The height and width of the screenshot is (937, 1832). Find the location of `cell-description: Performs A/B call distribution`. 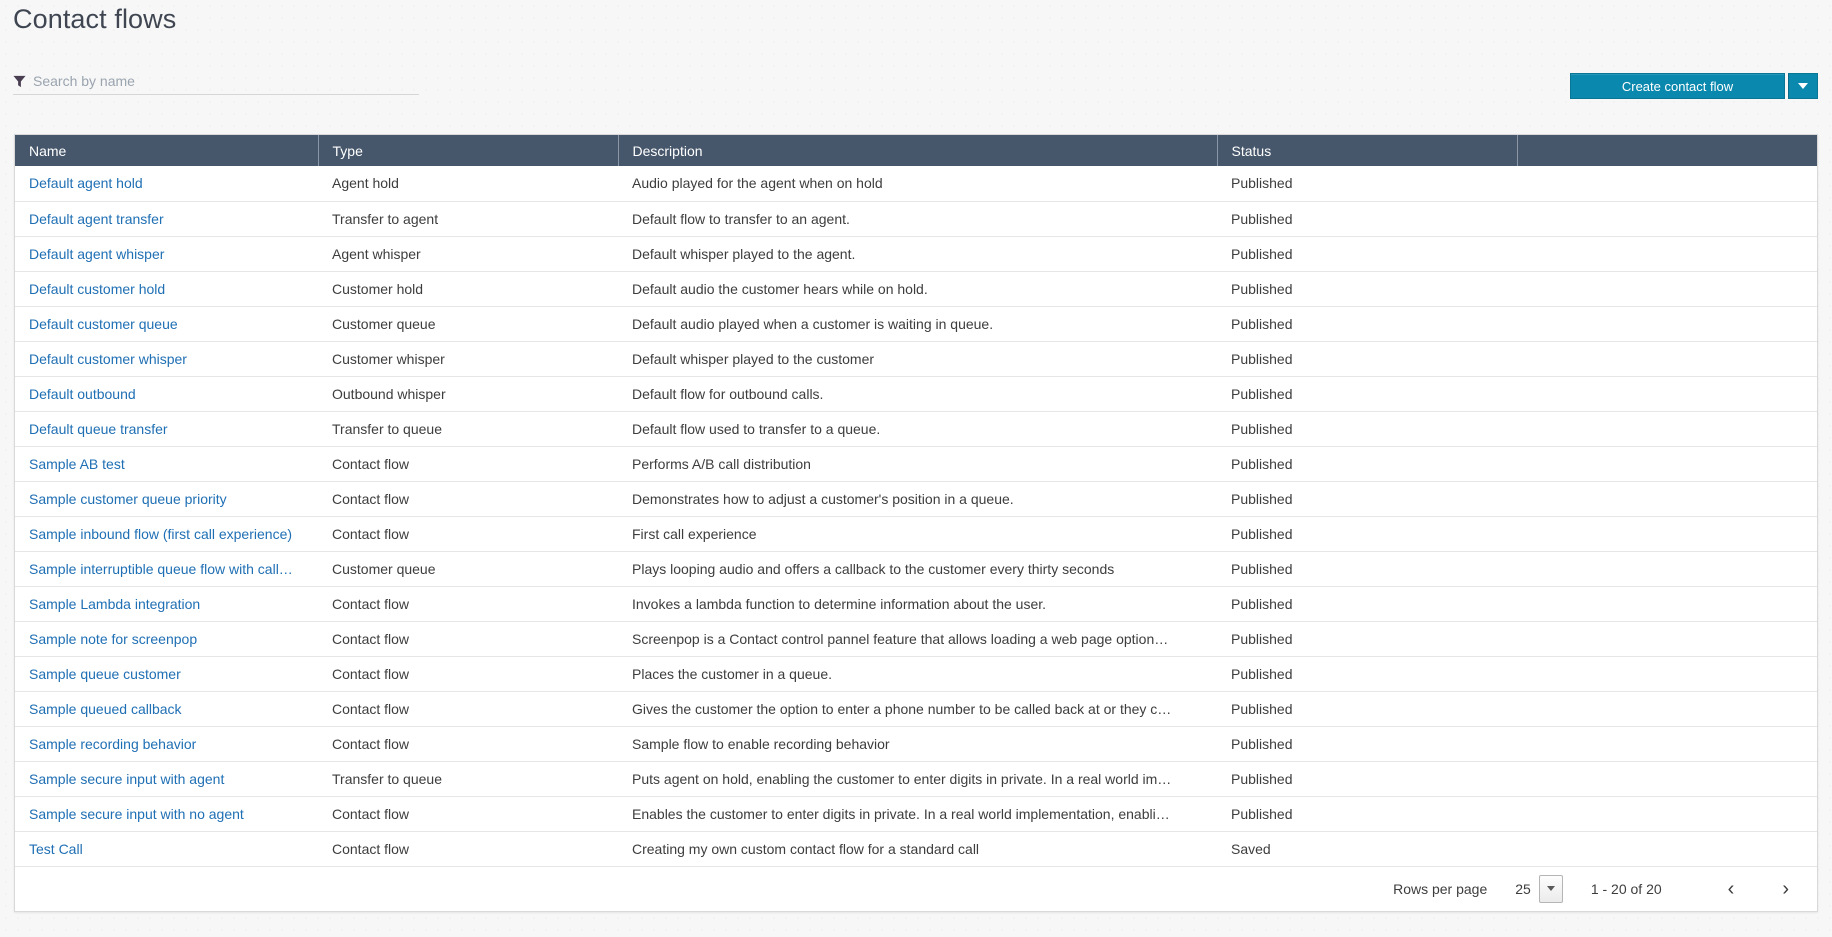

cell-description: Performs A/B call distribution is located at coordinates (917, 464).